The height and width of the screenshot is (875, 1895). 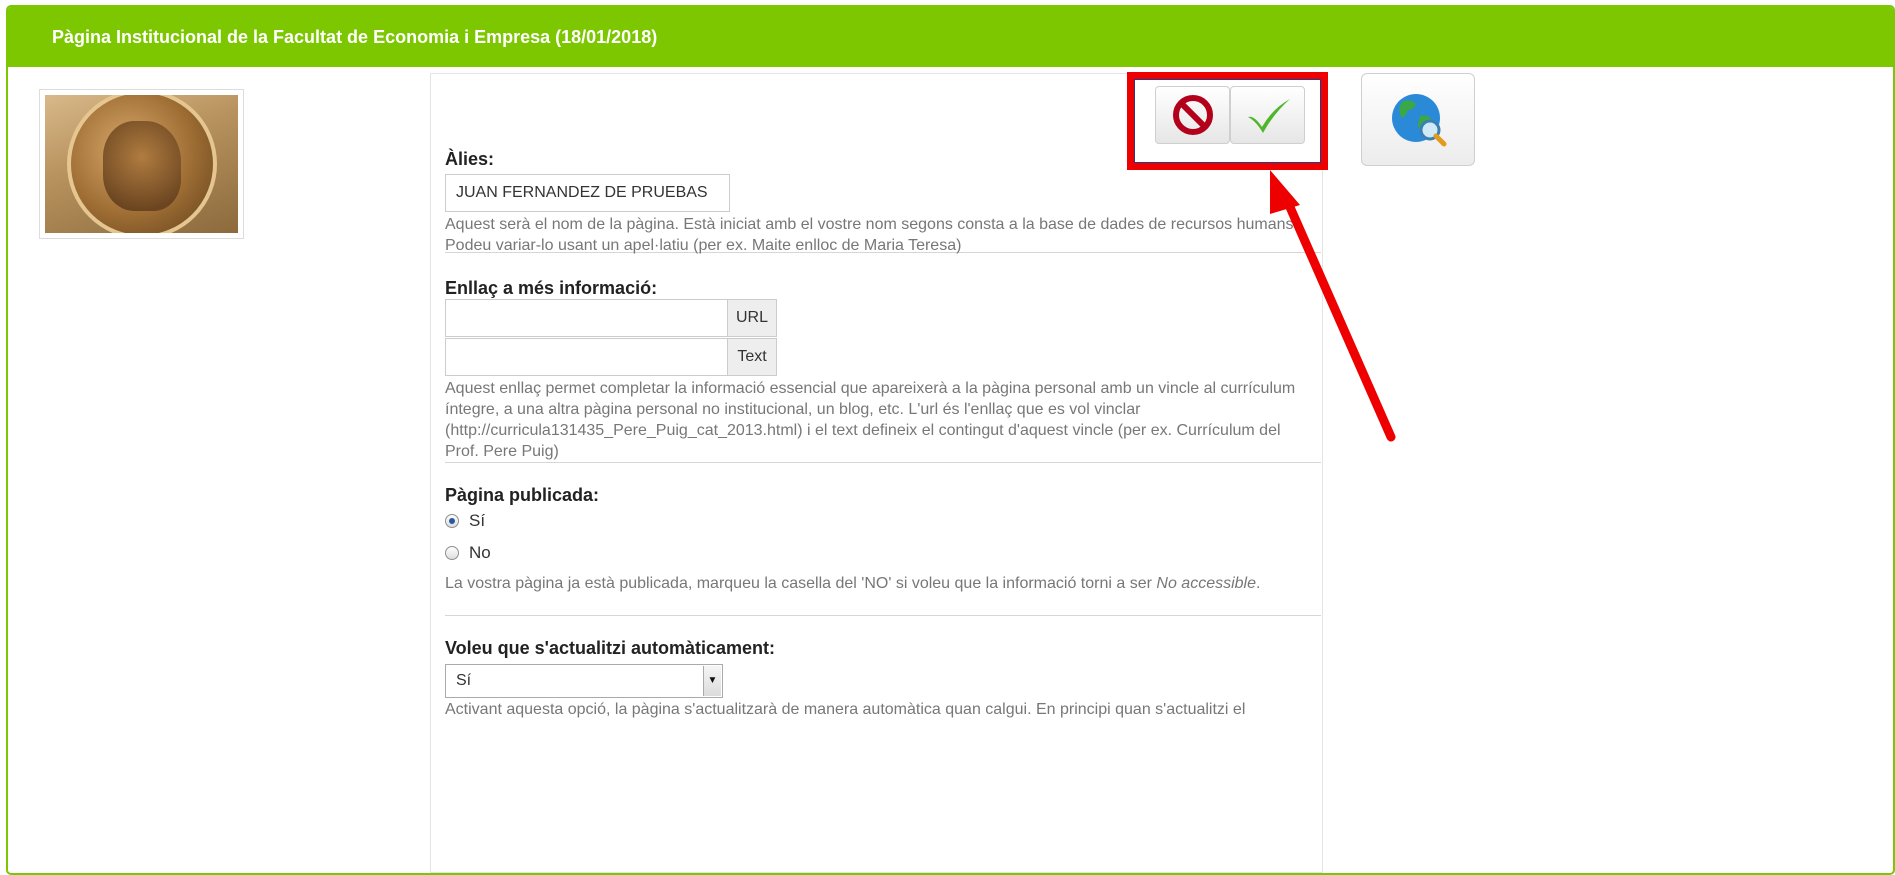 What do you see at coordinates (1206, 583) in the screenshot?
I see `published-help-emph: No accessible` at bounding box center [1206, 583].